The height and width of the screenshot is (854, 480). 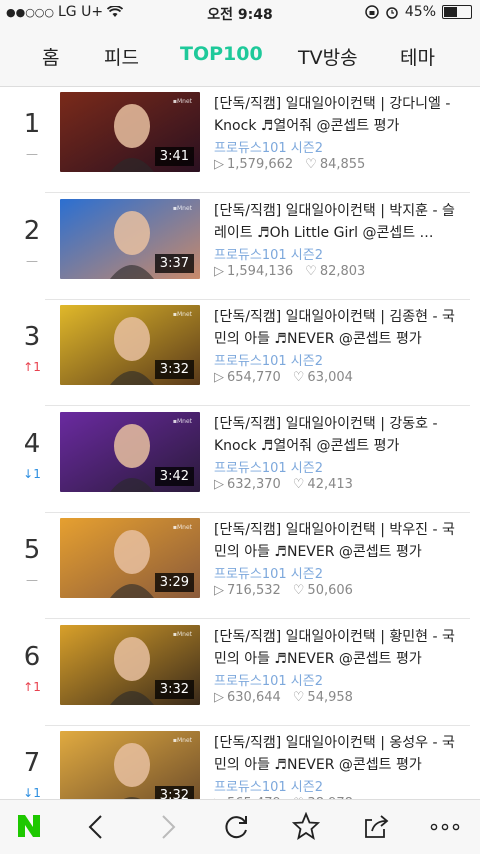 What do you see at coordinates (457, 12) in the screenshot?
I see `battery-icon` at bounding box center [457, 12].